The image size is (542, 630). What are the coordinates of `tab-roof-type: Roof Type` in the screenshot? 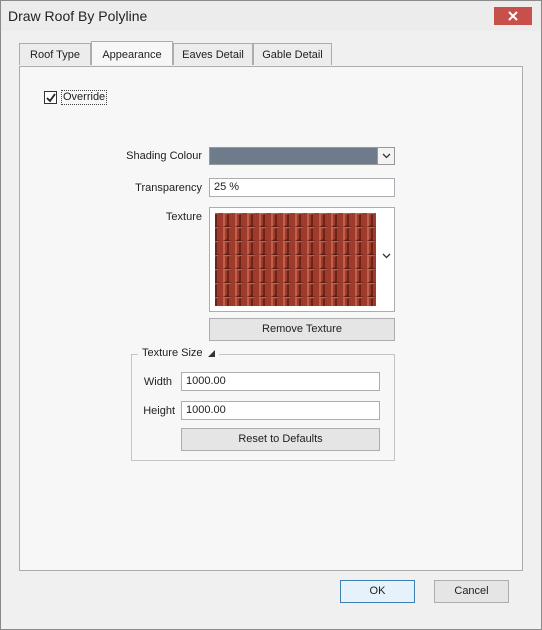 It's located at (55, 54).